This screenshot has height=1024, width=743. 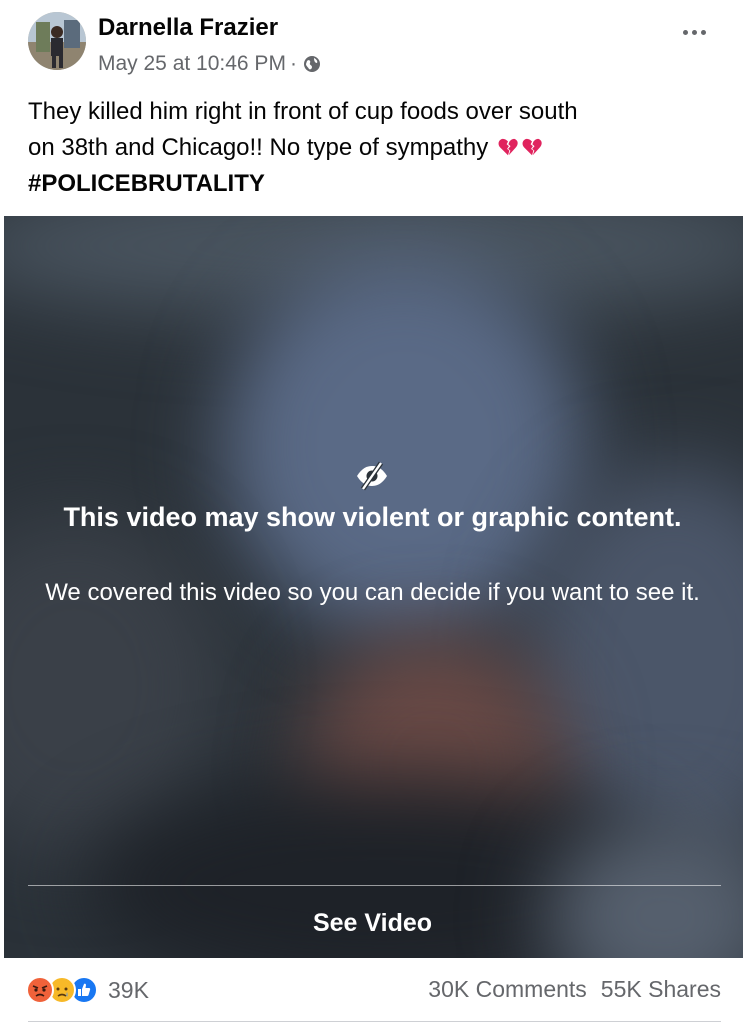 I want to click on avatar, so click(x=57, y=41).